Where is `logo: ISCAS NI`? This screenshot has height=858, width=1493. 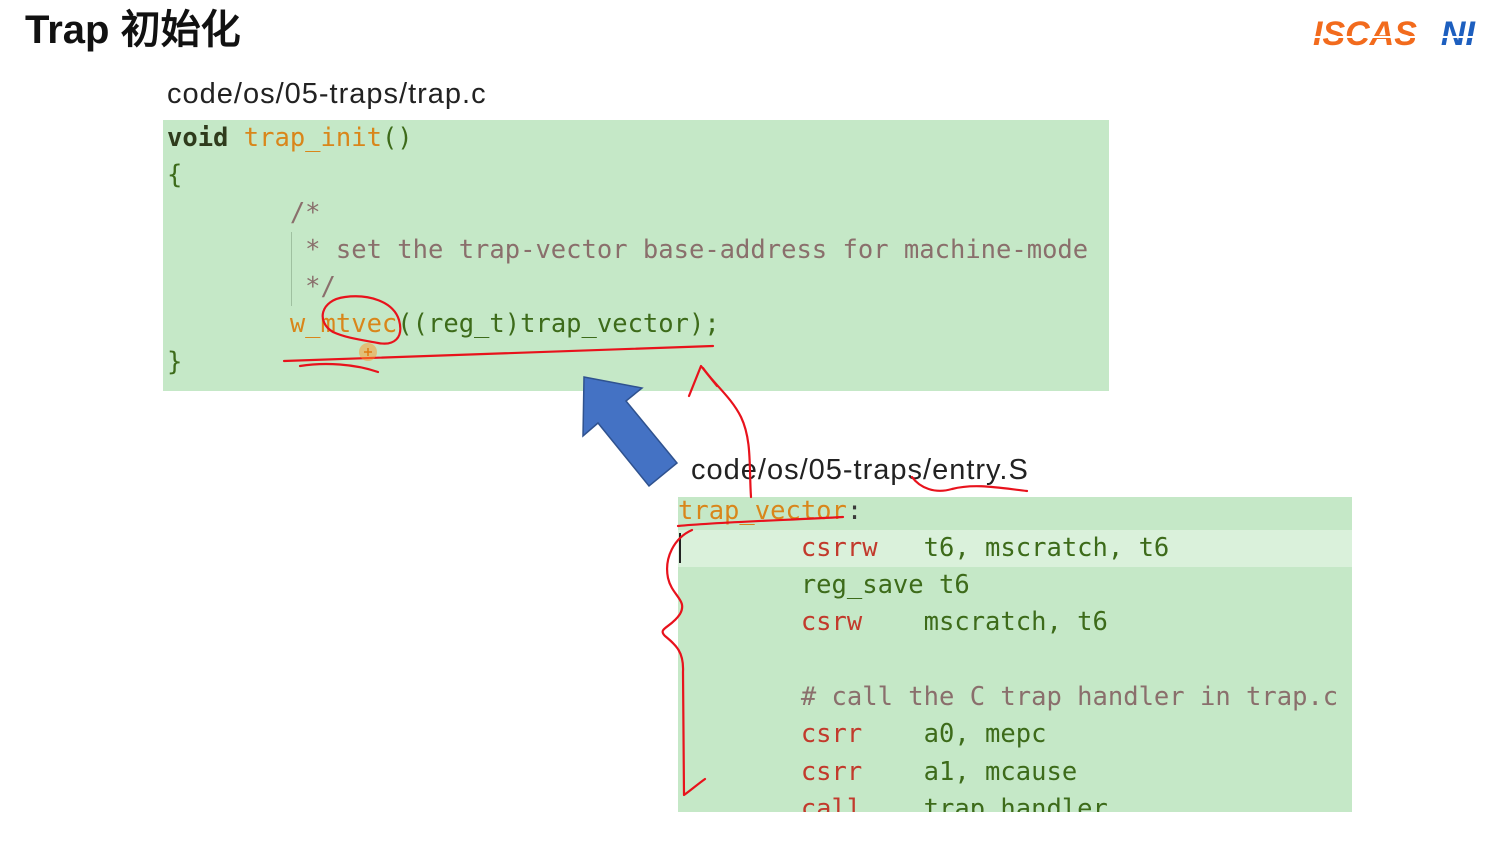
logo: ISCAS NI is located at coordinates (1403, 34).